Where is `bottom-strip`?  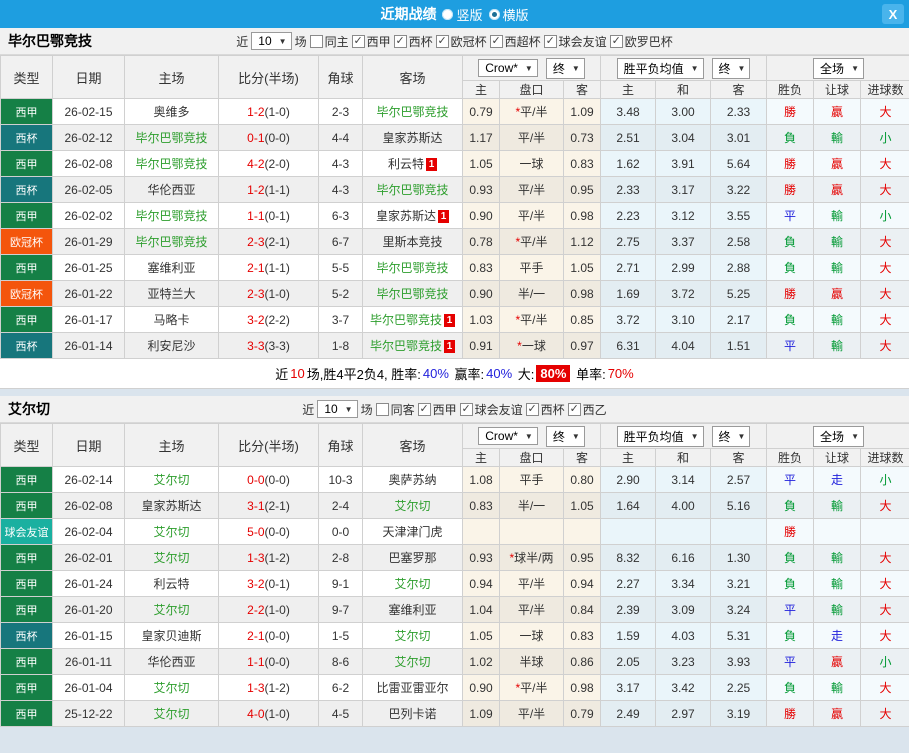 bottom-strip is located at coordinates (454, 730).